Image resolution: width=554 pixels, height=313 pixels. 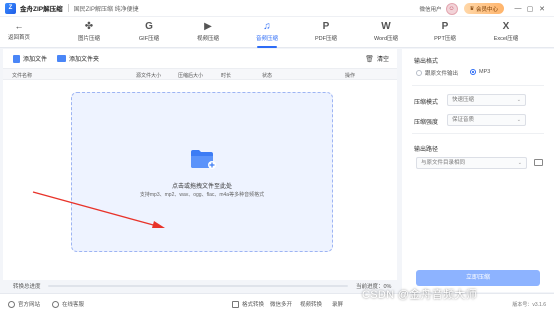 What do you see at coordinates (208, 26) in the screenshot?
I see `video-icon: ▶` at bounding box center [208, 26].